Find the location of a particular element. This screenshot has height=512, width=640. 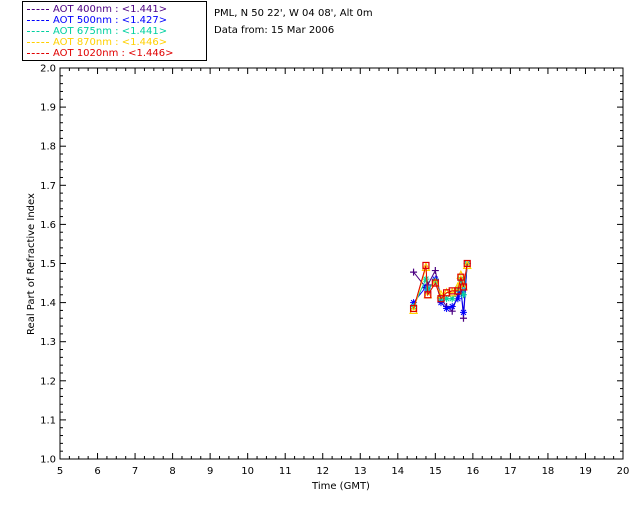

x-tick-label: 13 is located at coordinates (360, 471).